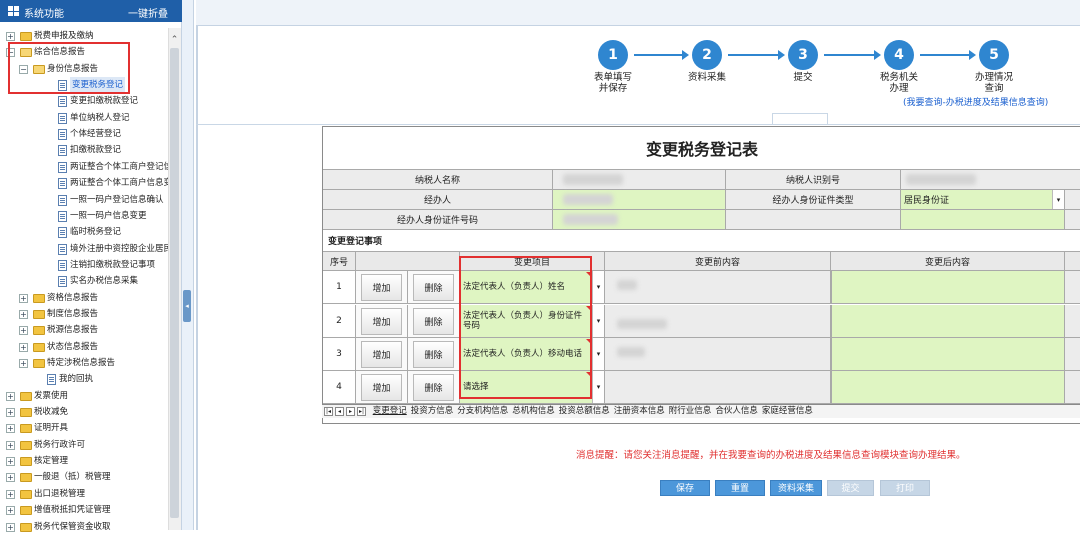 Image resolution: width=1080 pixels, height=535 pixels. I want to click on sheet-tab: 家庭经营信息, so click(787, 411).